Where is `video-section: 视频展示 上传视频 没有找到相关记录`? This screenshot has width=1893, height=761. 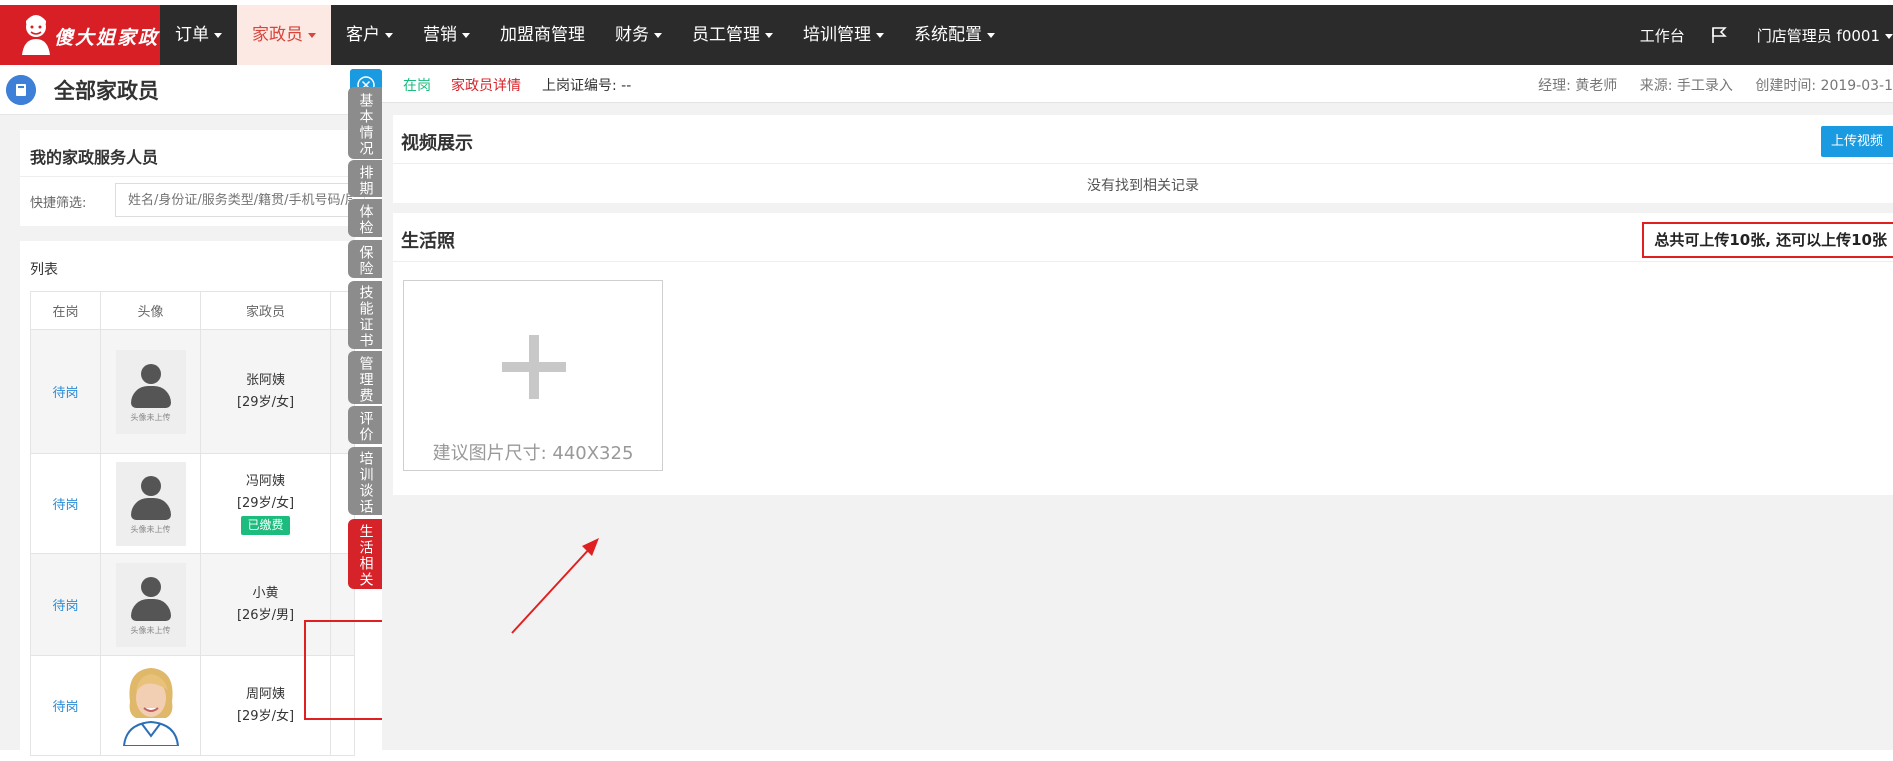
video-section: 视频展示 上传视频 没有找到相关记录 is located at coordinates (1143, 159).